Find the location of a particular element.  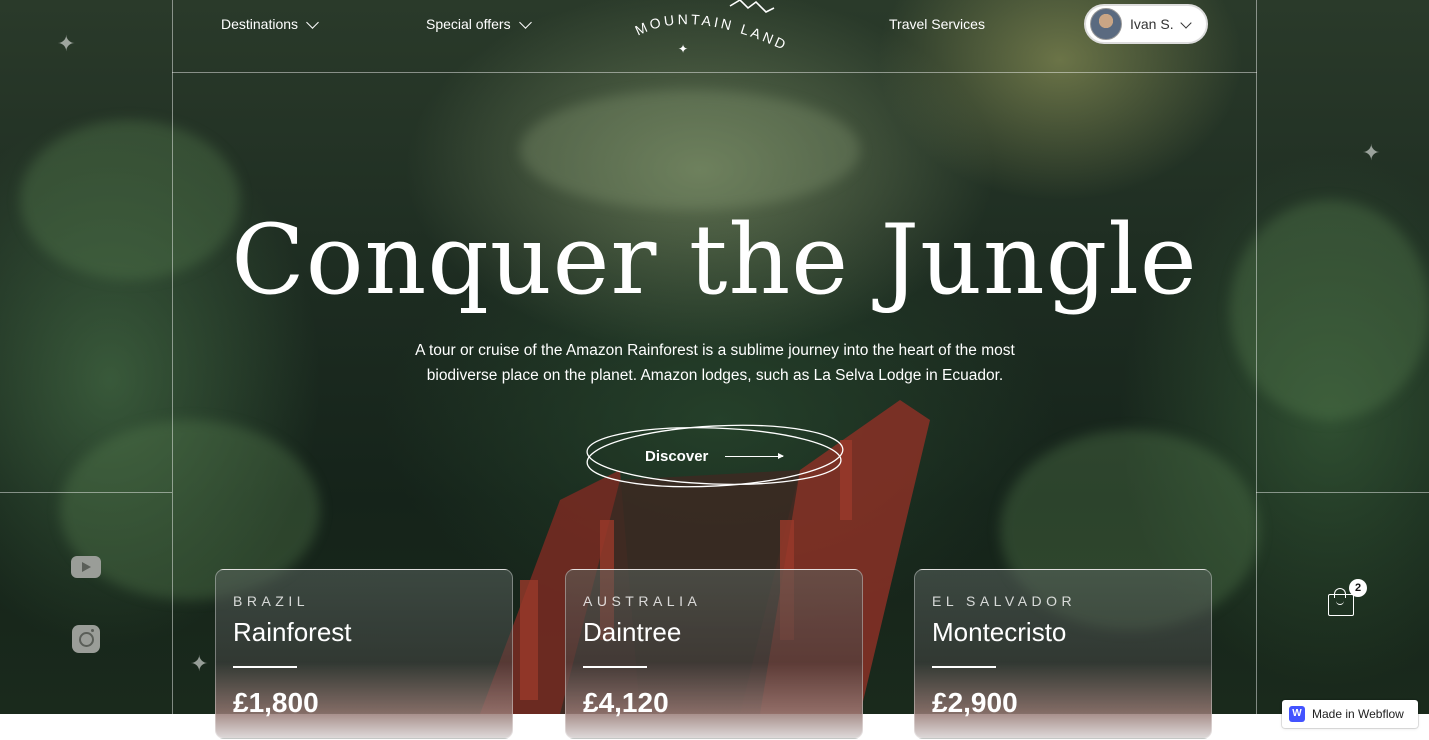

frame-line-left is located at coordinates (172, 357).